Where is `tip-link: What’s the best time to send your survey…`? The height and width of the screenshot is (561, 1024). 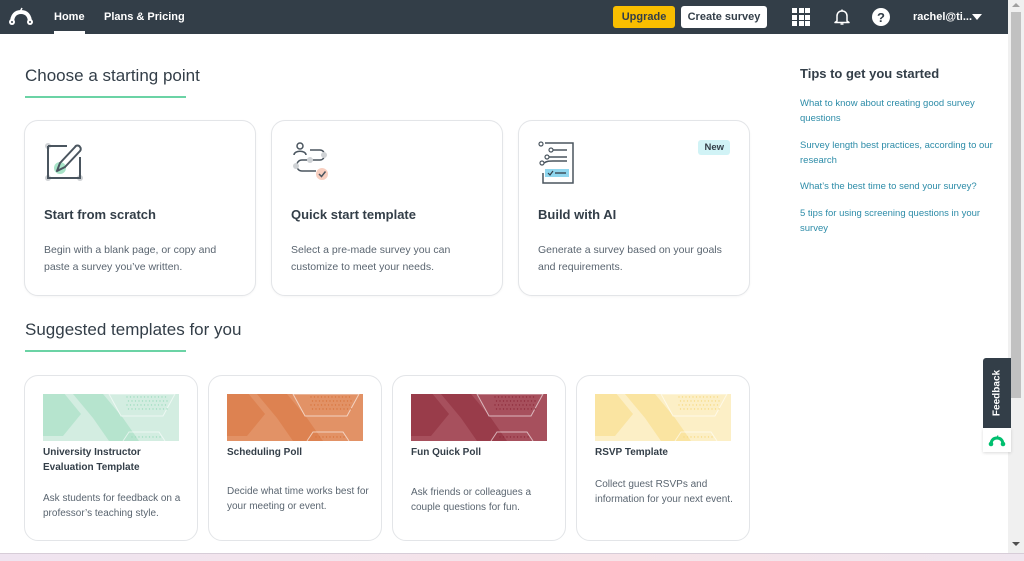 tip-link: What’s the best time to send your survey… is located at coordinates (900, 186).